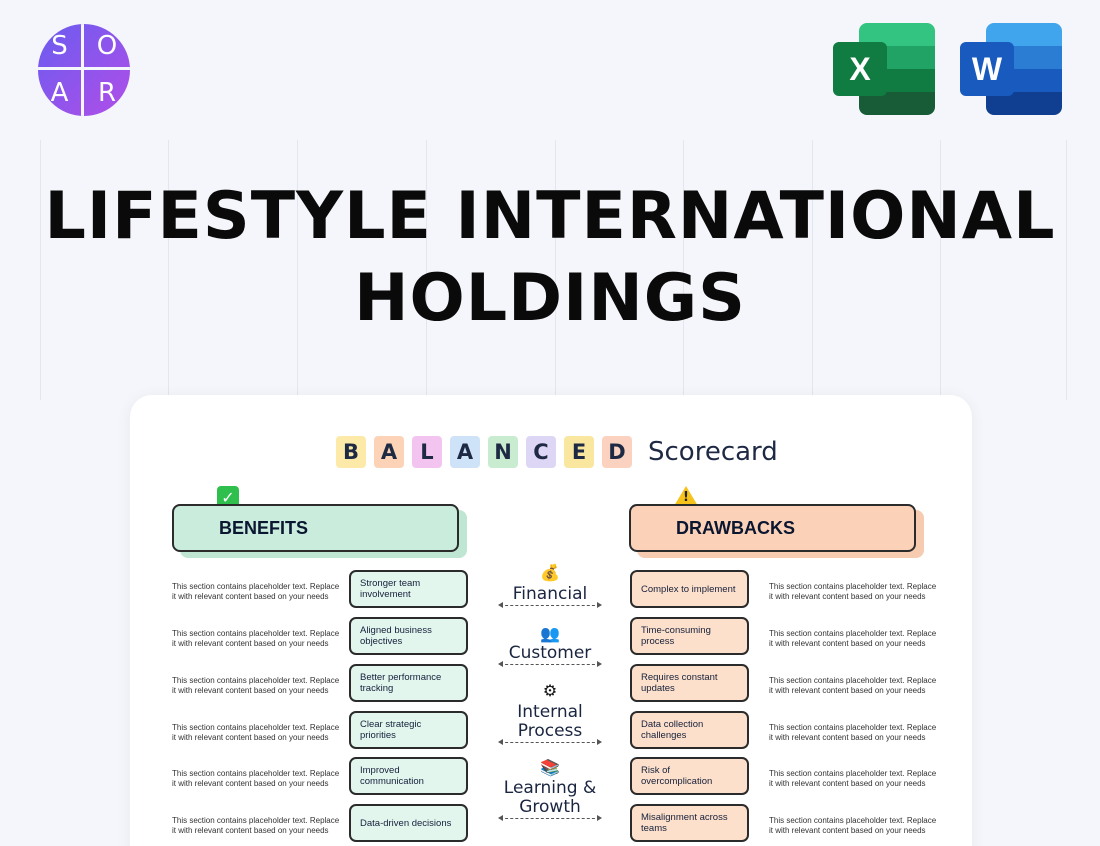 This screenshot has width=1100, height=846. Describe the element at coordinates (550, 767) in the screenshot. I see `books-icon: 📚` at that location.